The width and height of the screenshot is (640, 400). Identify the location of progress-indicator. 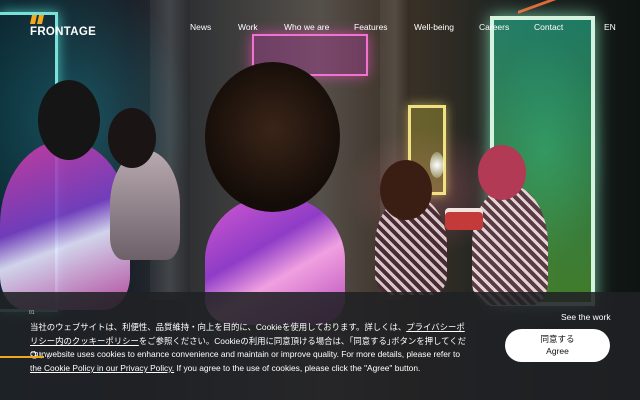
(22, 357).